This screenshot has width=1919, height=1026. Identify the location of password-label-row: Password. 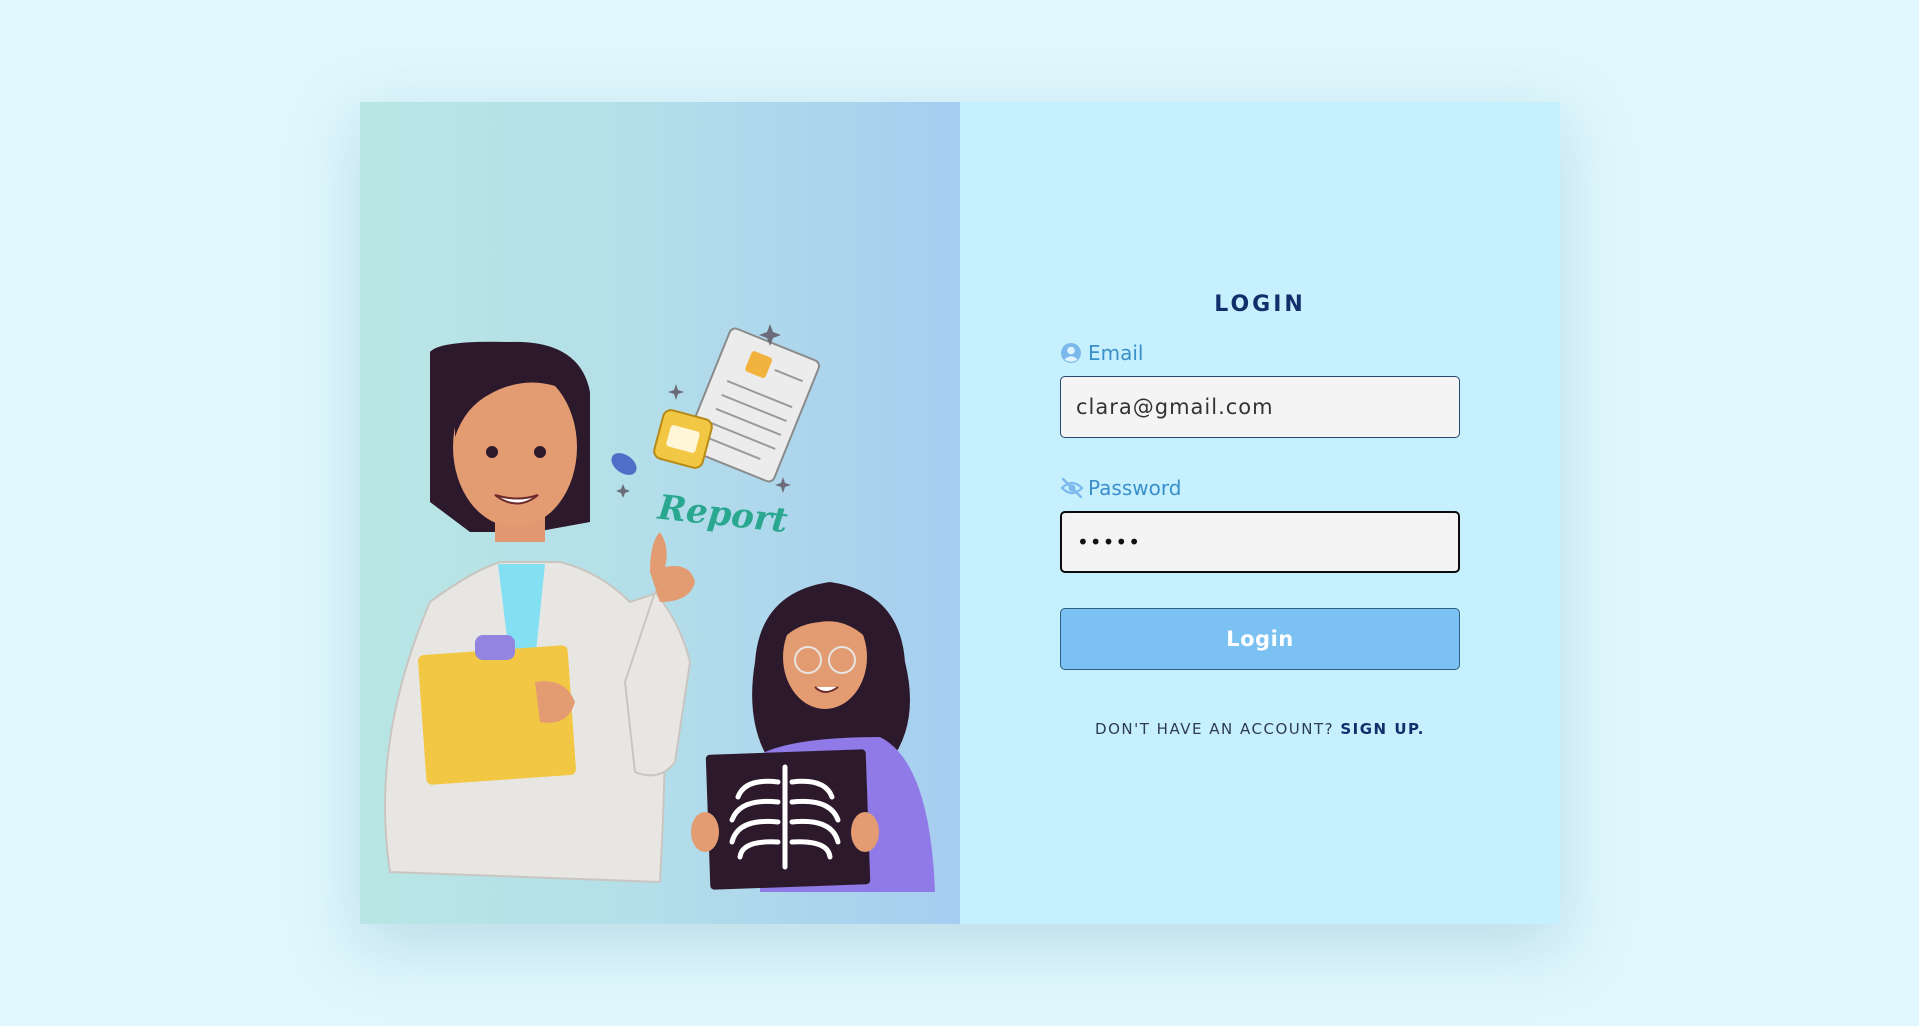
(1260, 488).